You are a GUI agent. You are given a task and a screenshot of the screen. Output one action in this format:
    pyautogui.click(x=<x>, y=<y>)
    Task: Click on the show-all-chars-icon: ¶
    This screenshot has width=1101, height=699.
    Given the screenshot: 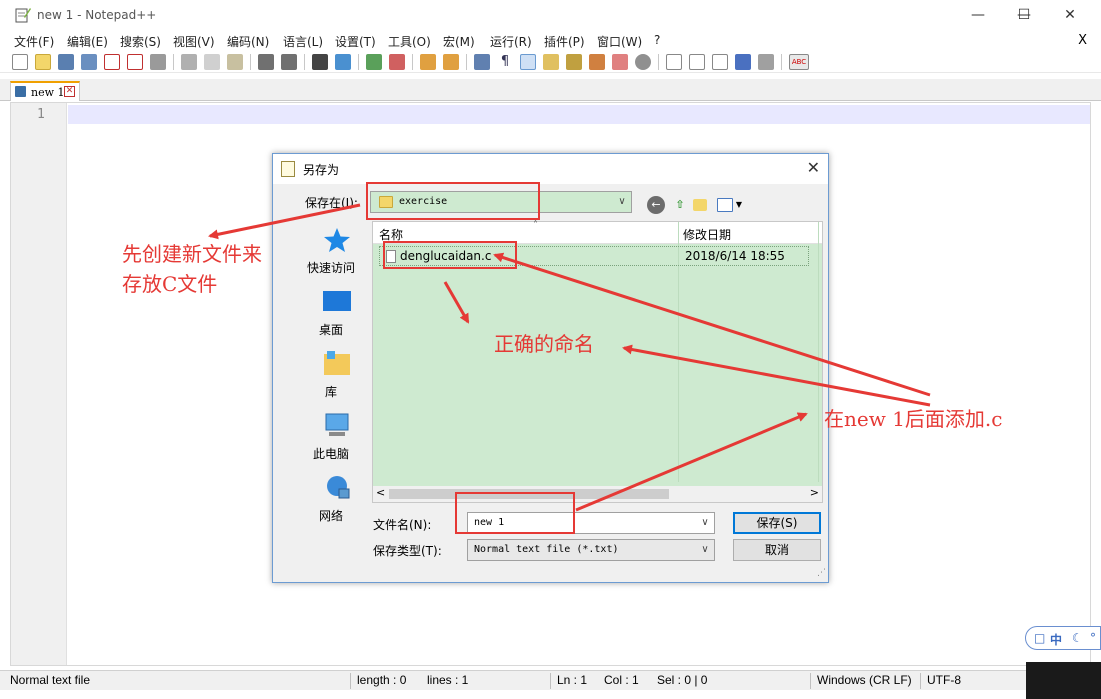 What is the action you would take?
    pyautogui.click(x=505, y=62)
    